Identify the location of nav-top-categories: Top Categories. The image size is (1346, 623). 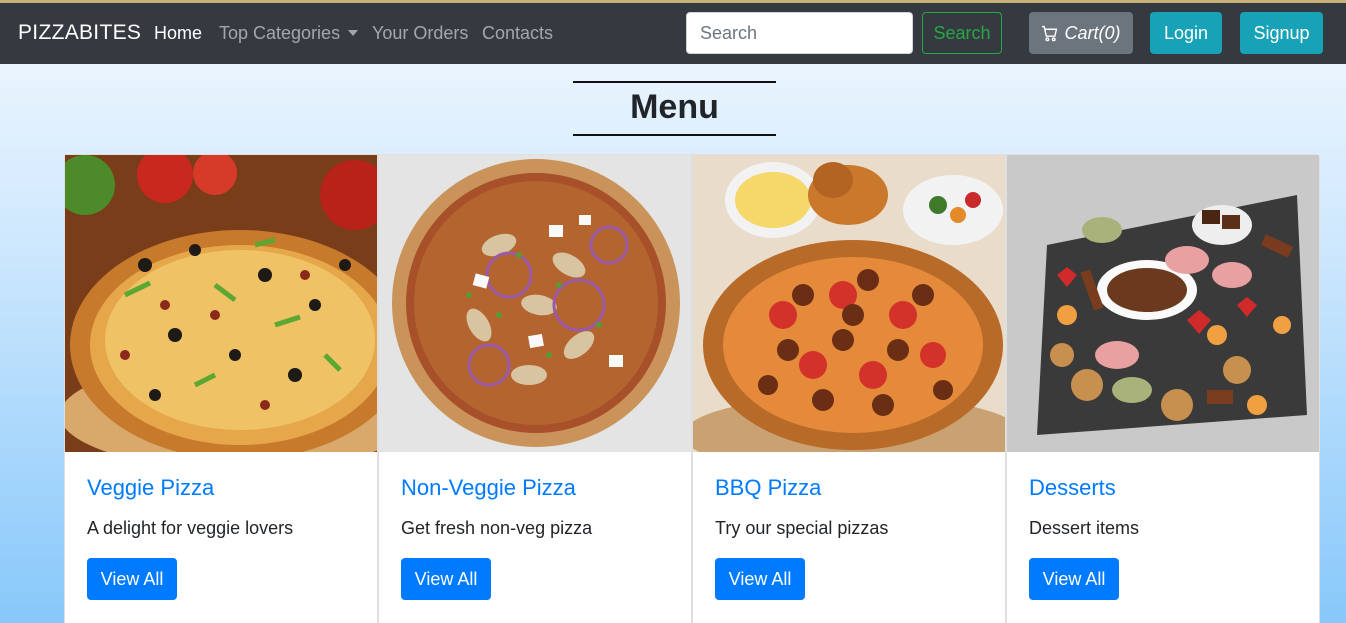
(289, 33).